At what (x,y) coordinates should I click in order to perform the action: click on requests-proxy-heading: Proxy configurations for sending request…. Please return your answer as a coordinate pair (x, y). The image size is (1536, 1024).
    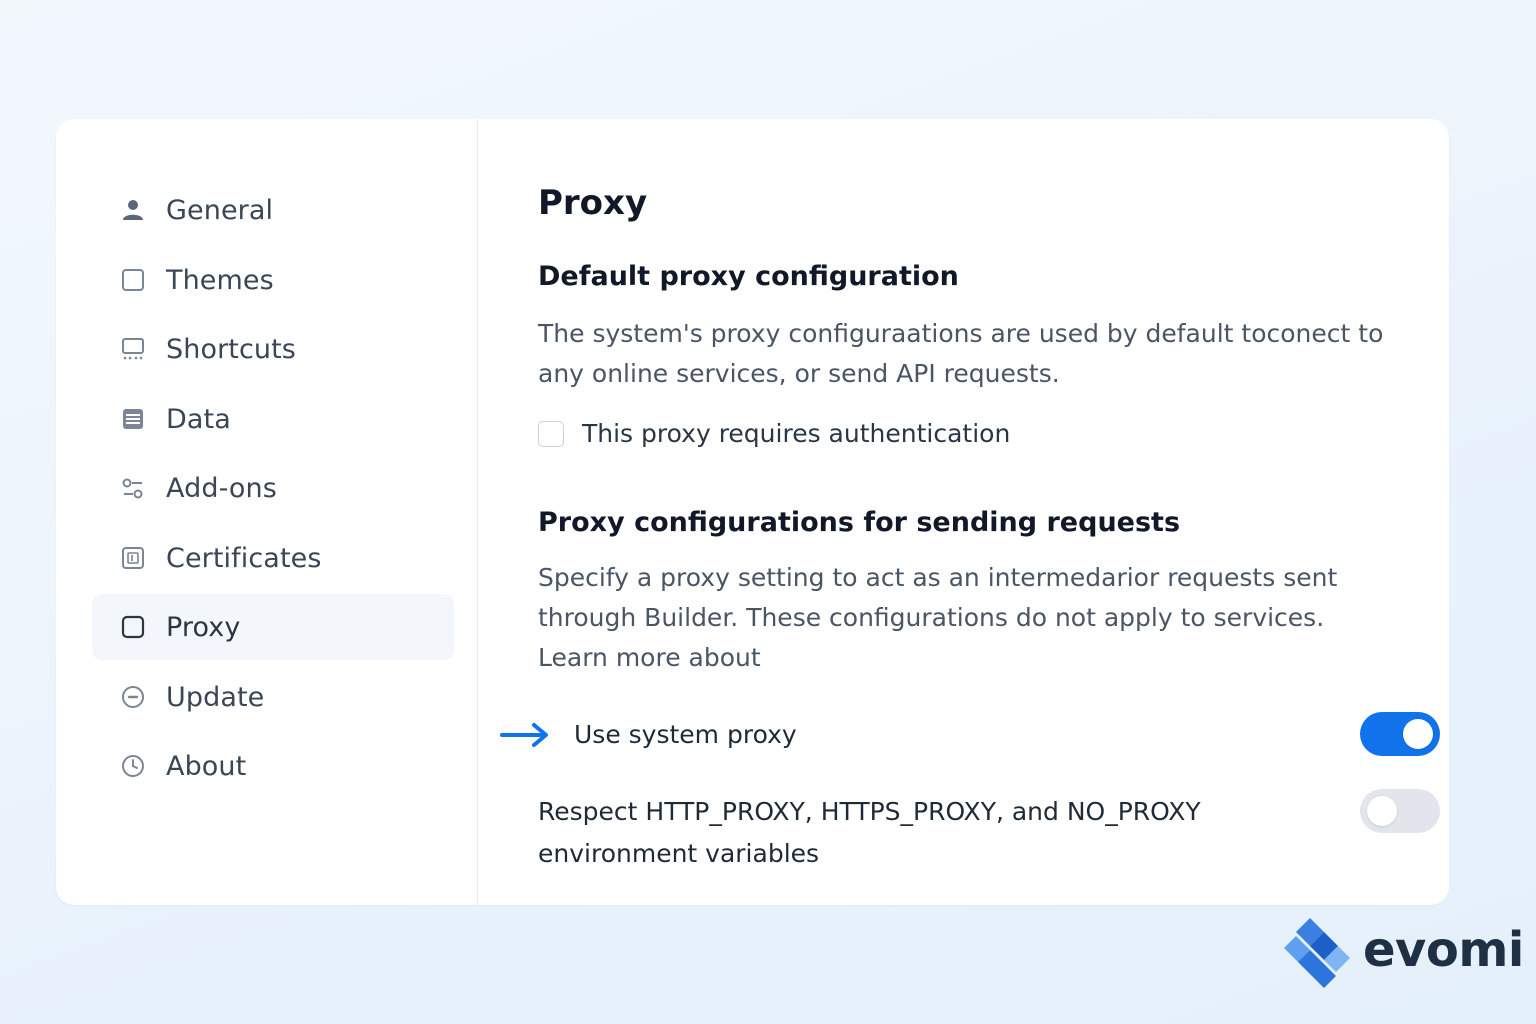
    Looking at the image, I should click on (859, 522).